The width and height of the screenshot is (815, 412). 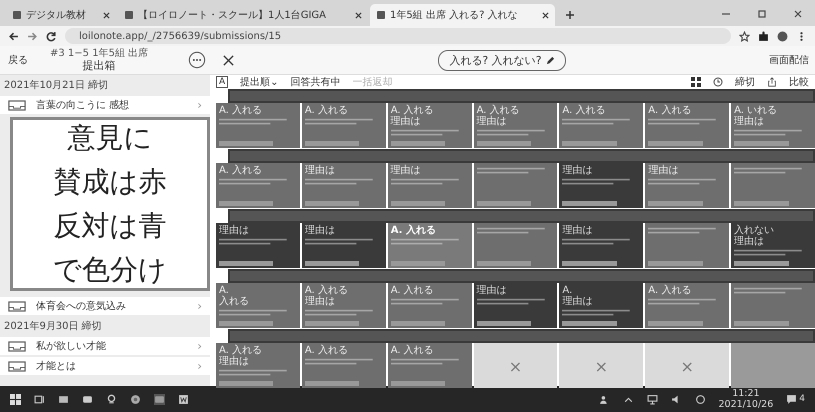 What do you see at coordinates (63, 399) in the screenshot?
I see `folder-icon` at bounding box center [63, 399].